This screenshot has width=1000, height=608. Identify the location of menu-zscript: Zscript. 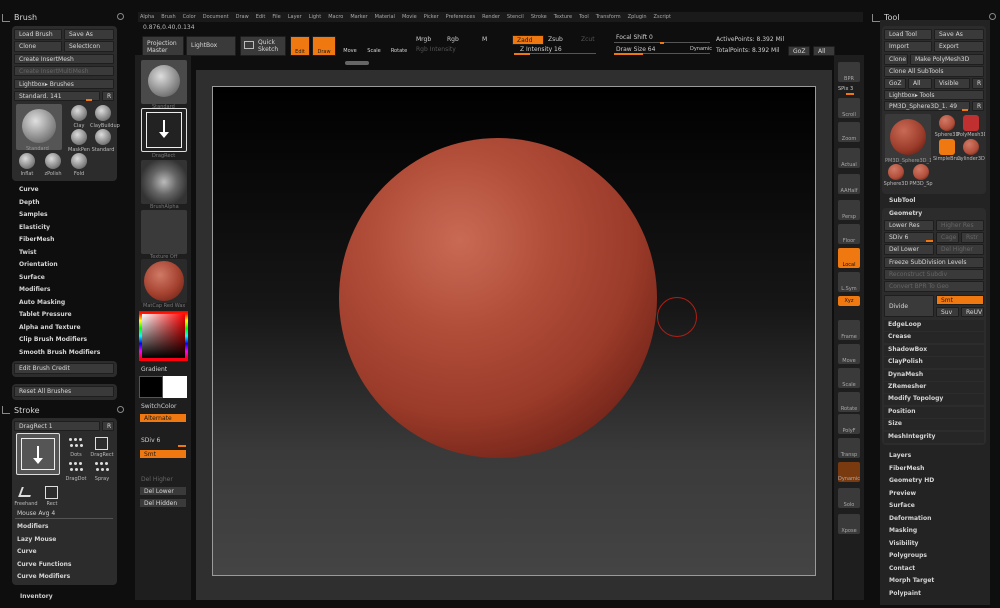
(662, 17).